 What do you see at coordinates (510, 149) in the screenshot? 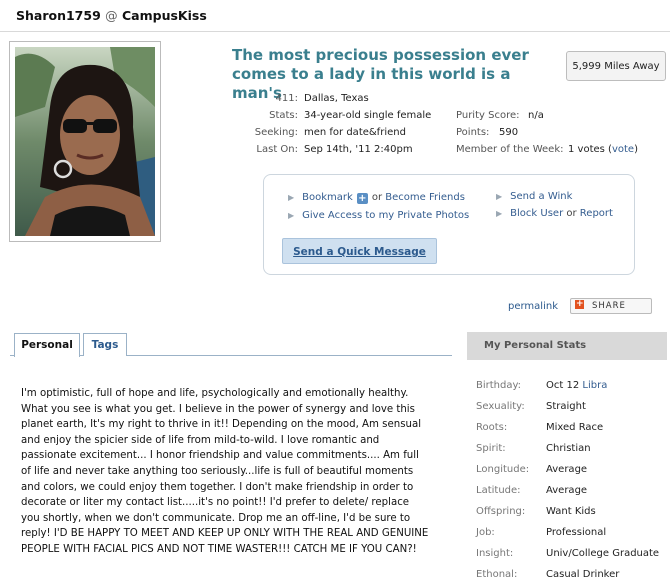
I see `stat-label: Member of the Week:` at bounding box center [510, 149].